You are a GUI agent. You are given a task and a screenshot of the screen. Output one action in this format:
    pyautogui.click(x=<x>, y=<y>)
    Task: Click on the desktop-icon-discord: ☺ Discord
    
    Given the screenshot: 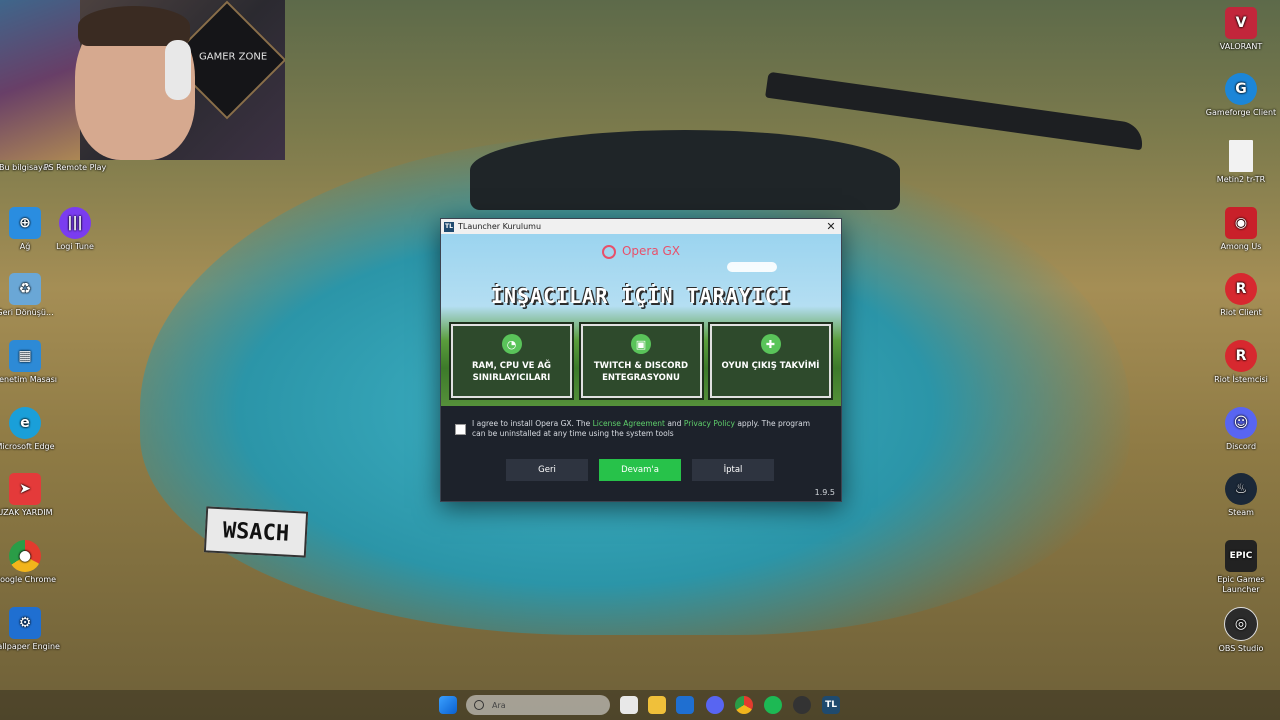 What is the action you would take?
    pyautogui.click(x=1241, y=429)
    